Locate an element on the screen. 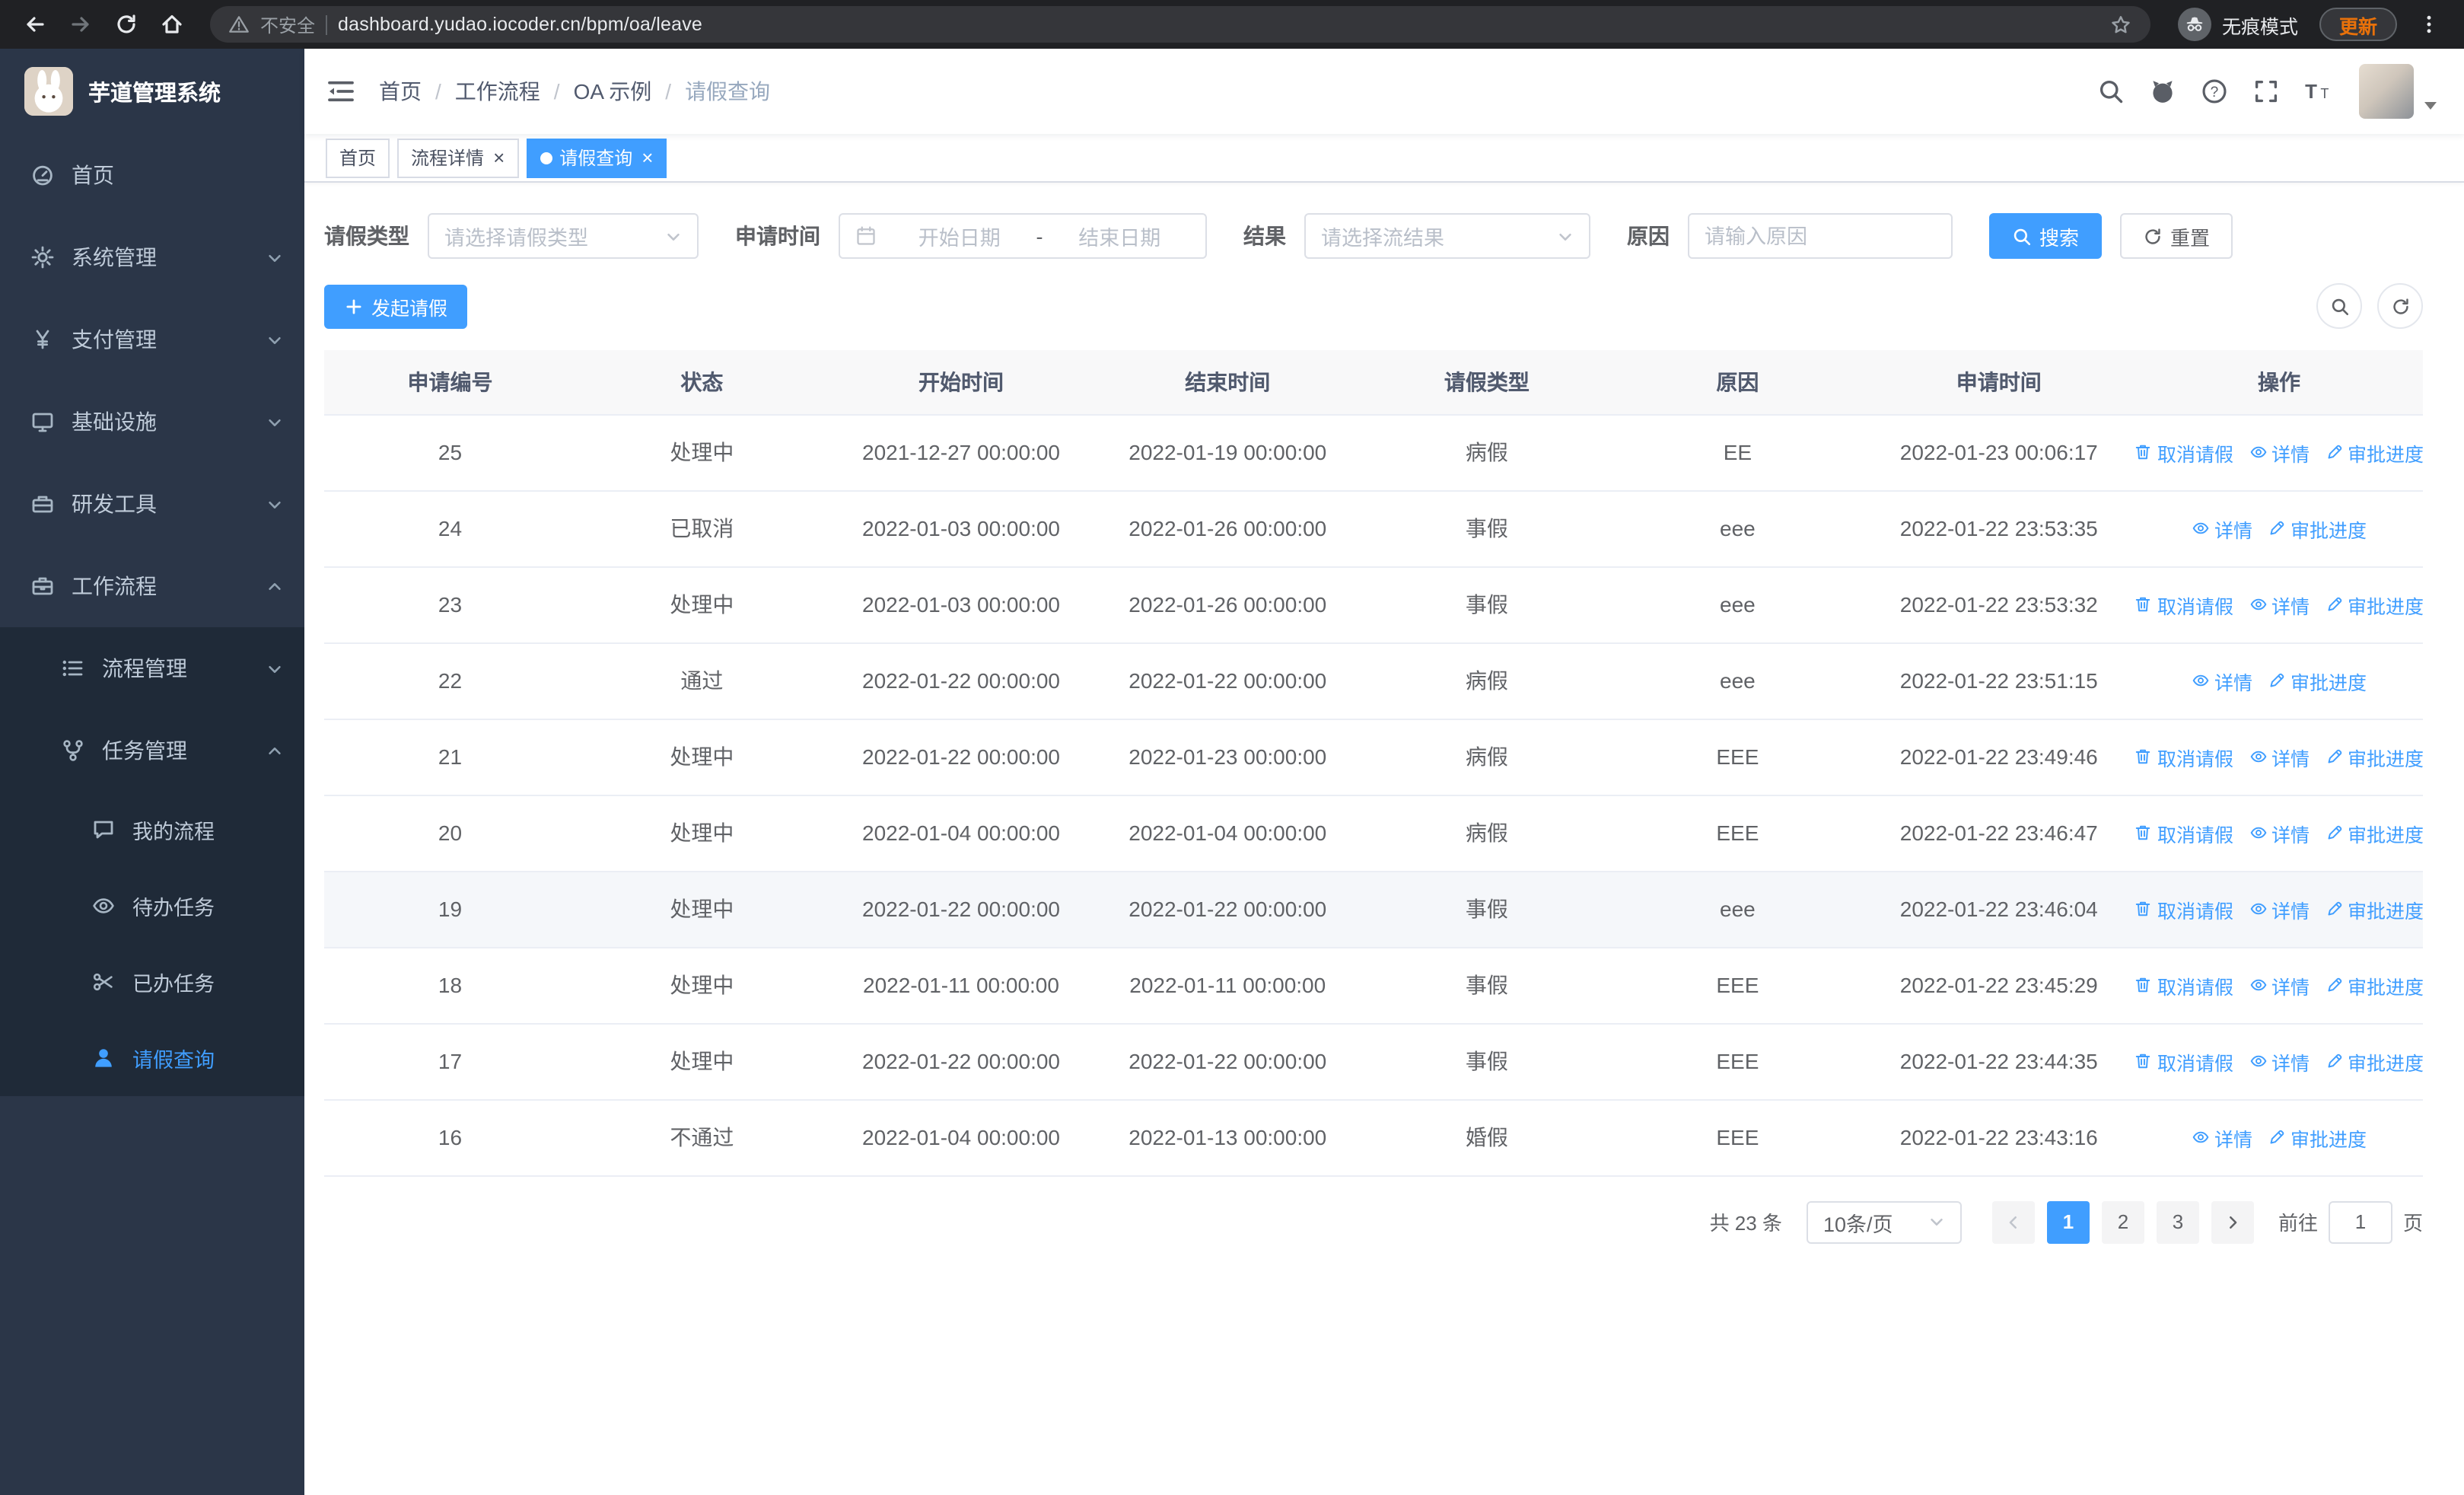  sidebar-item-leave-query: 请假查询 is located at coordinates (152, 1058).